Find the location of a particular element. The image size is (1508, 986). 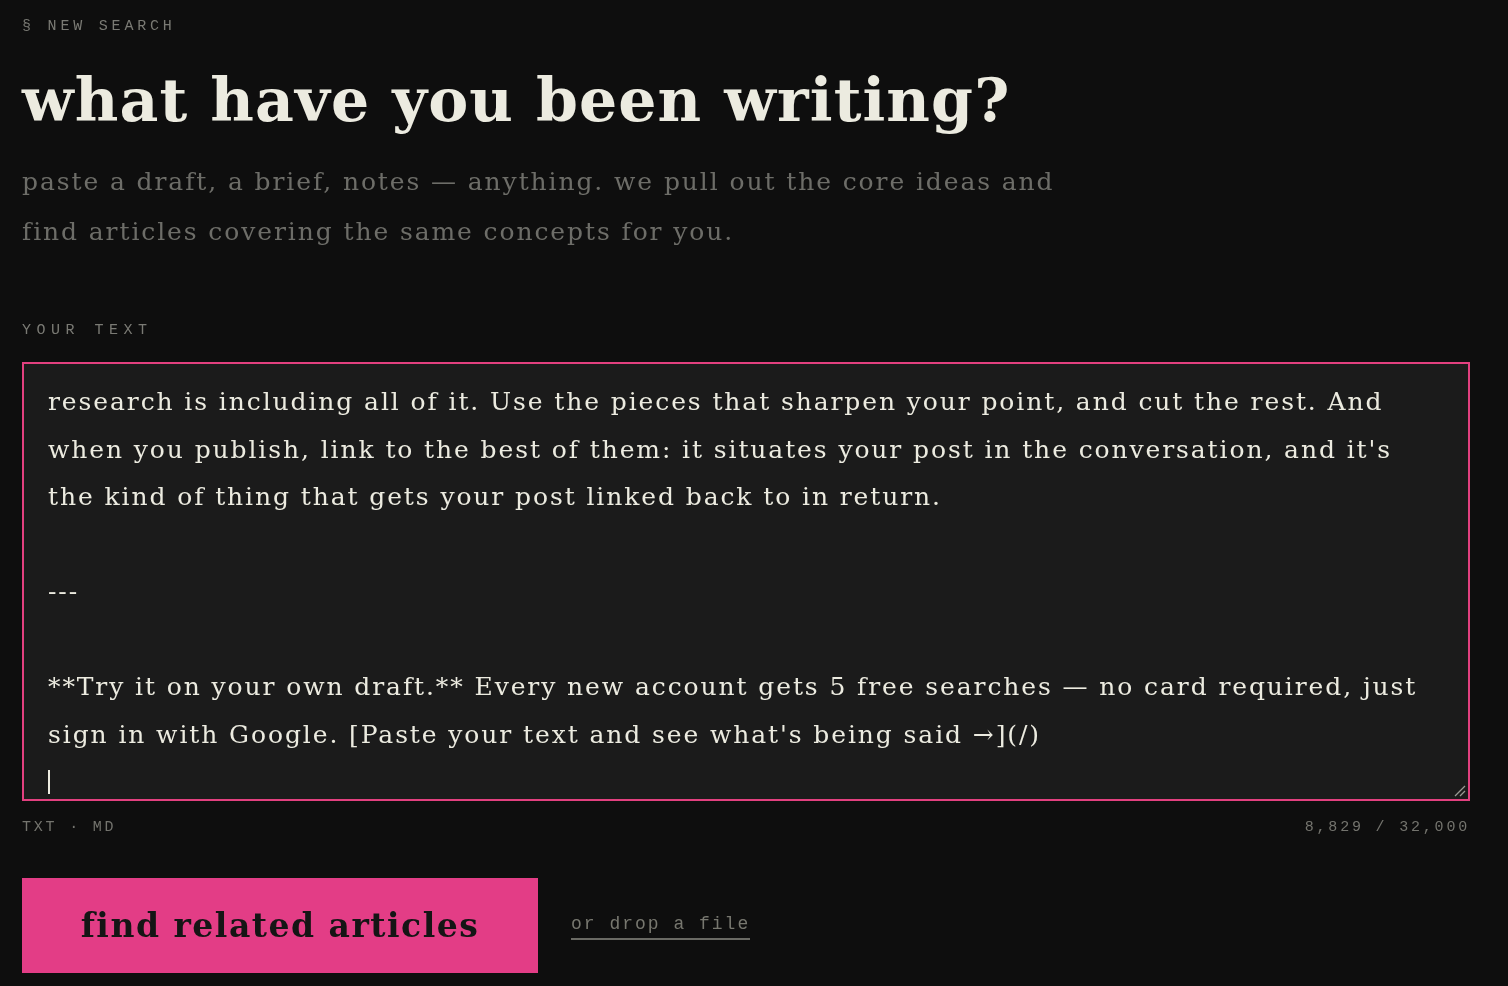

section-label: § NEW SEARCH is located at coordinates (99, 27).